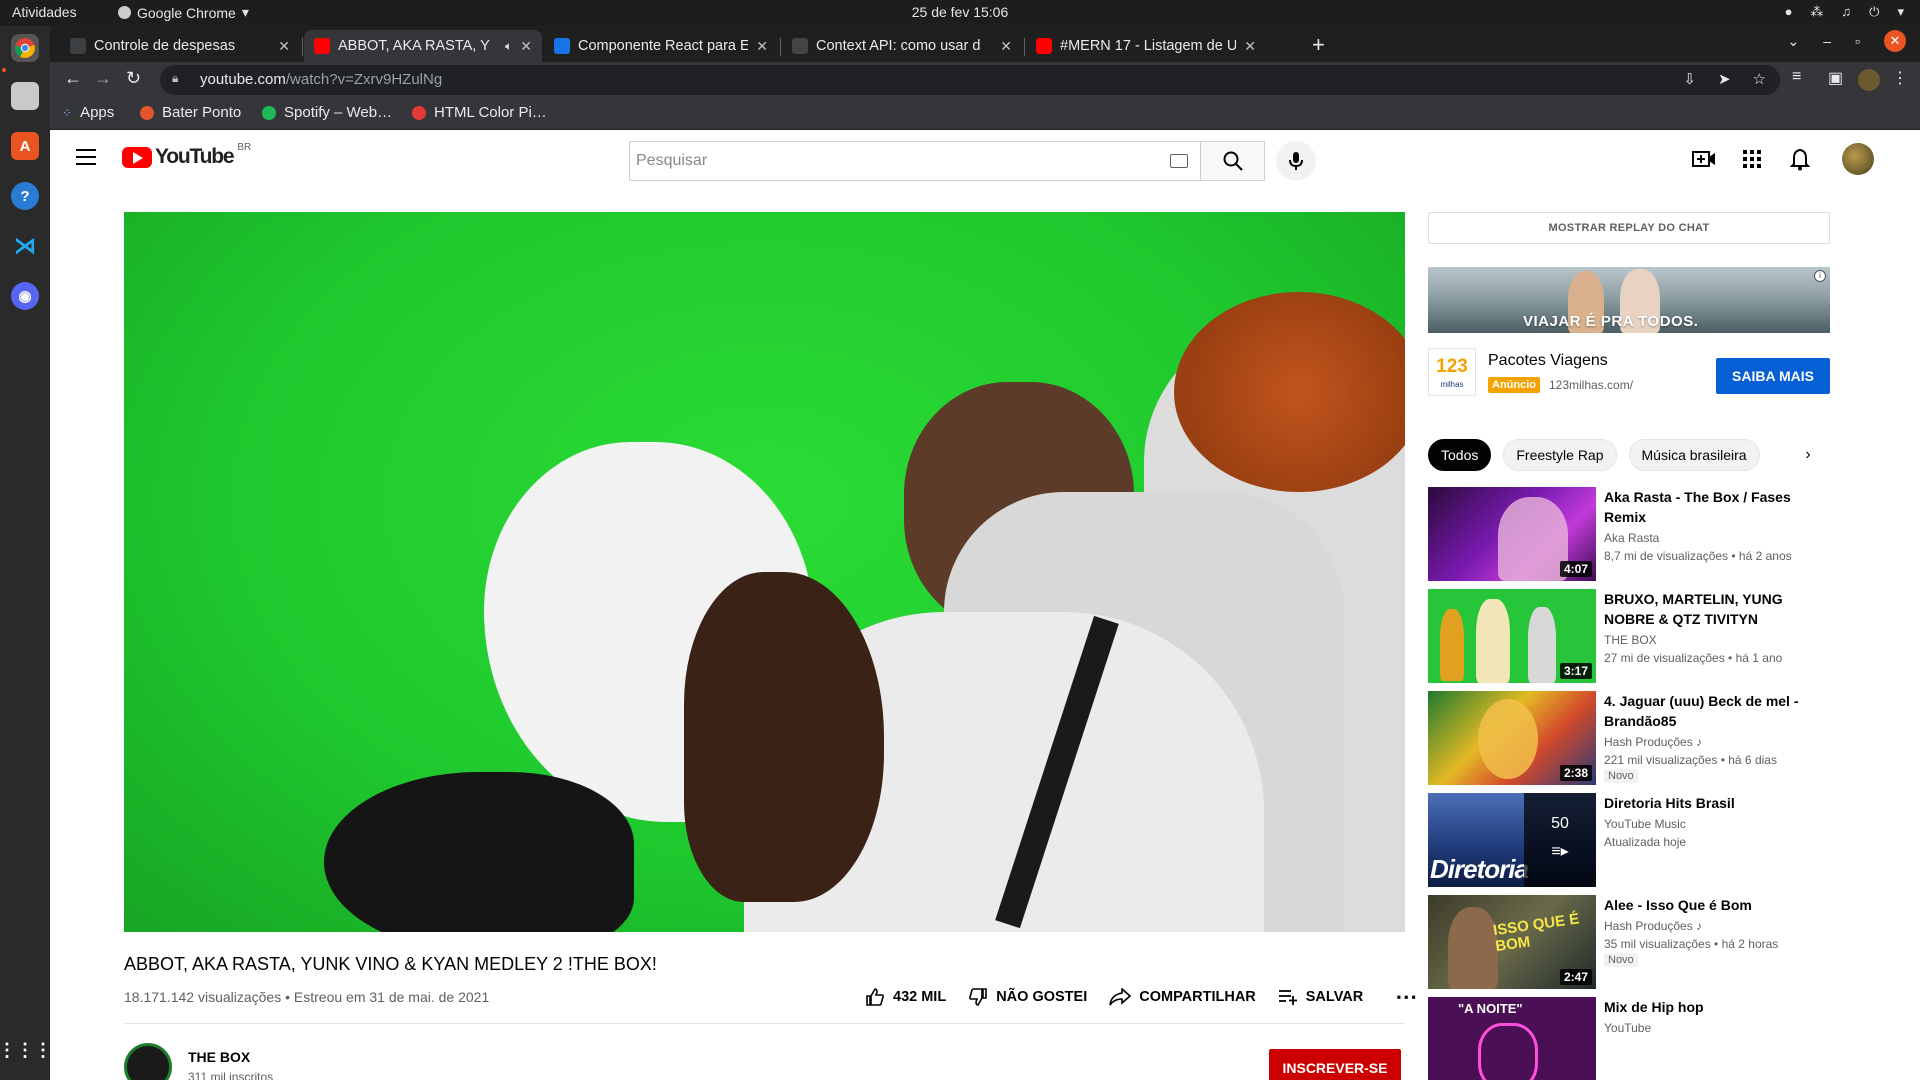  I want to click on thumbnail-character, so click(1508, 1051).